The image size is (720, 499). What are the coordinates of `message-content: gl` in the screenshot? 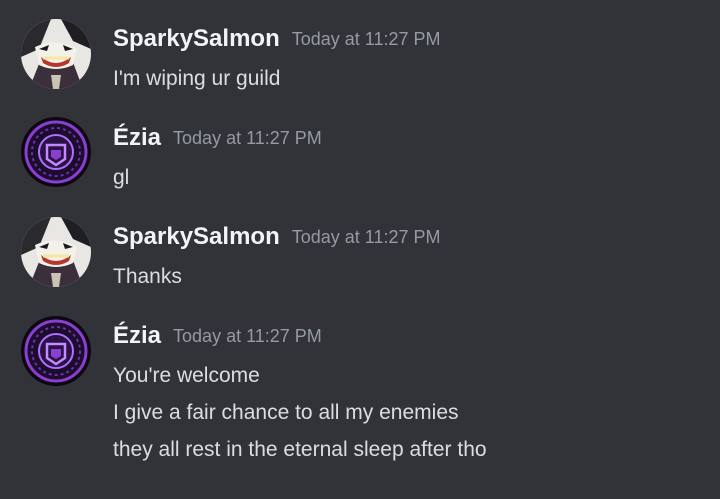 It's located at (121, 177).